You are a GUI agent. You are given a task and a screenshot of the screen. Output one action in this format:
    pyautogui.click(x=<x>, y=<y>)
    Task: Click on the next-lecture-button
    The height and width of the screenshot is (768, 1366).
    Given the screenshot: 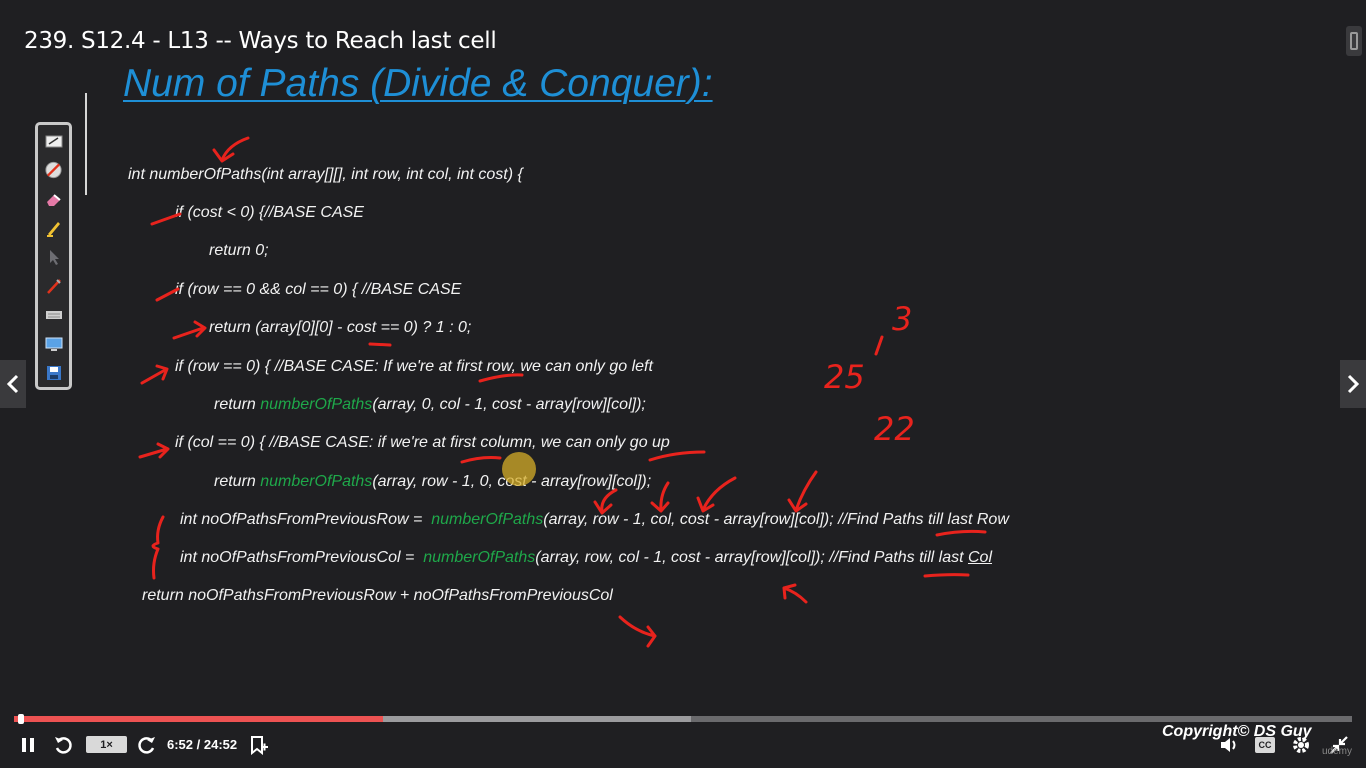 What is the action you would take?
    pyautogui.click(x=1353, y=384)
    